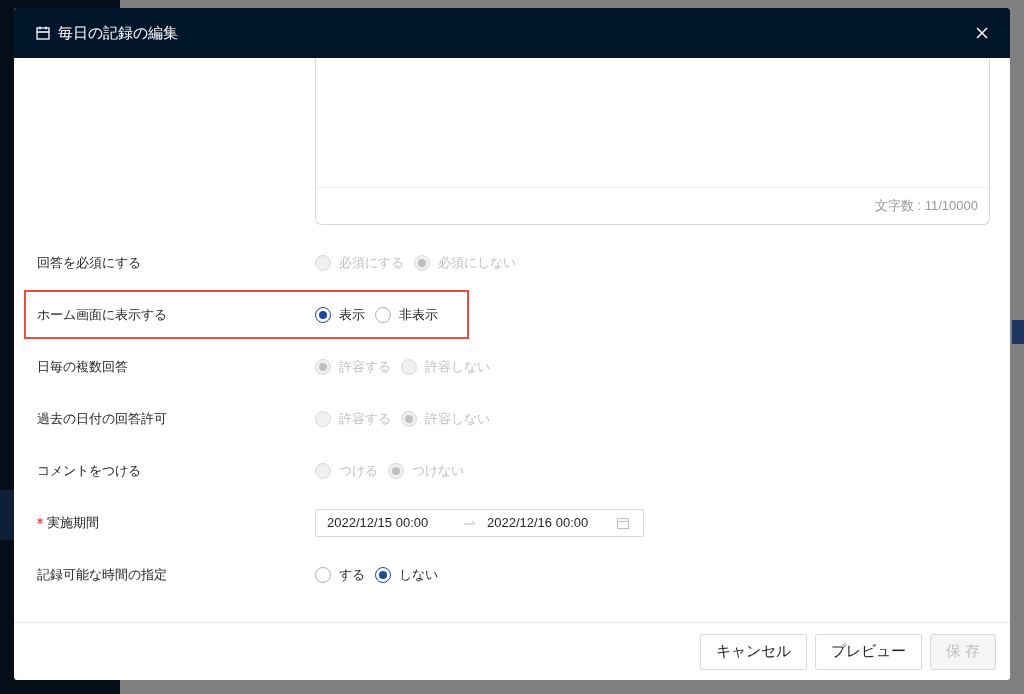 This screenshot has height=694, width=1024. What do you see at coordinates (868, 651) in the screenshot?
I see `dialog-button: プレビュー` at bounding box center [868, 651].